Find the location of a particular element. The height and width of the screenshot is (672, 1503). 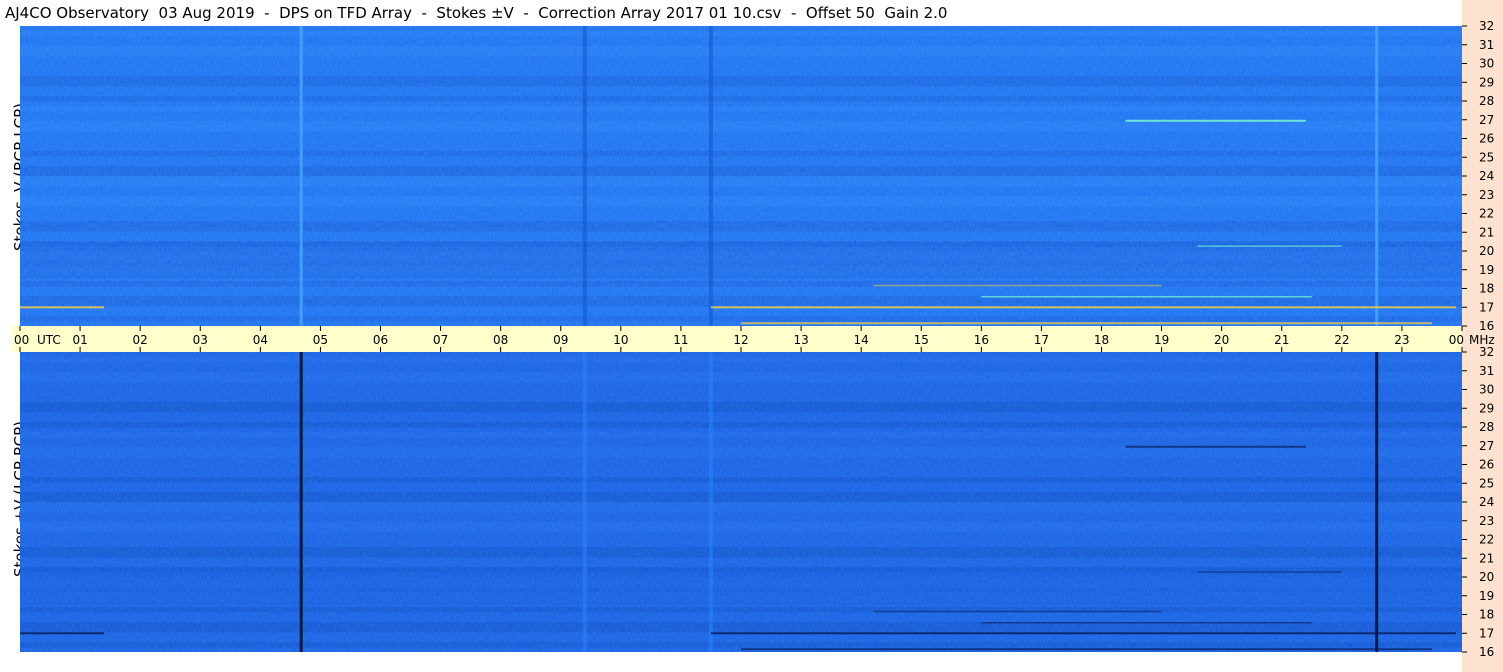

bottom-y-tick-label: 28 is located at coordinates (1486, 427).